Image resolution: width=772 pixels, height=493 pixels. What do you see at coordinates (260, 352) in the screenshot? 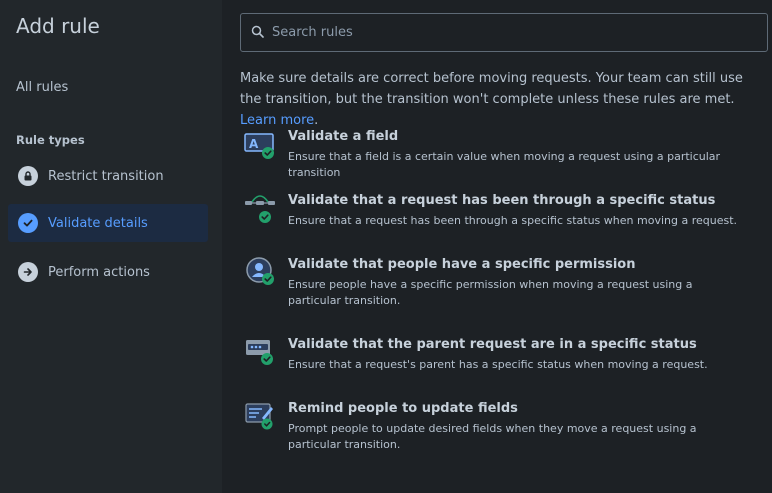
I see `parent-status-icon` at bounding box center [260, 352].